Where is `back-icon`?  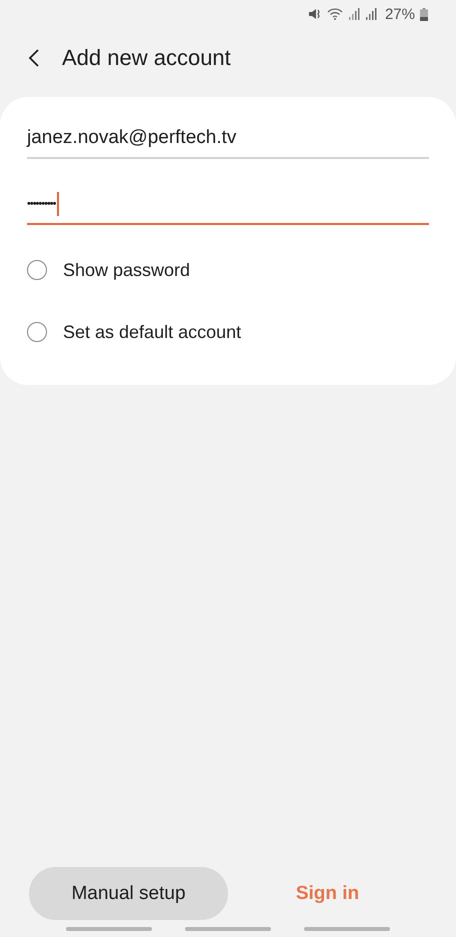
back-icon is located at coordinates (34, 58).